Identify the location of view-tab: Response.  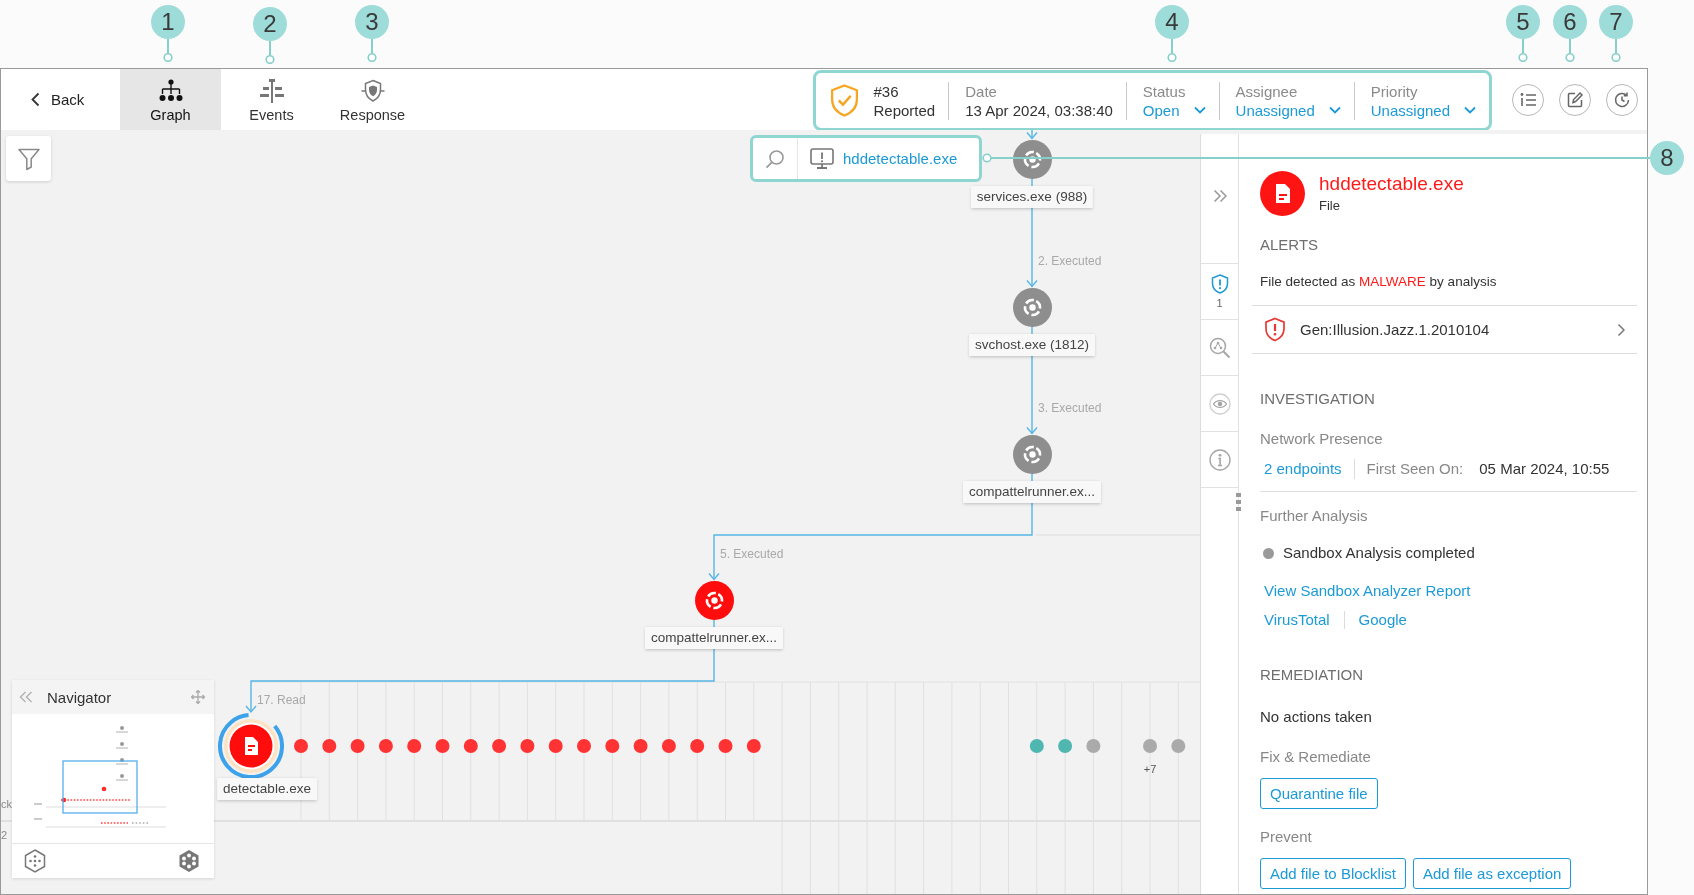
(372, 99).